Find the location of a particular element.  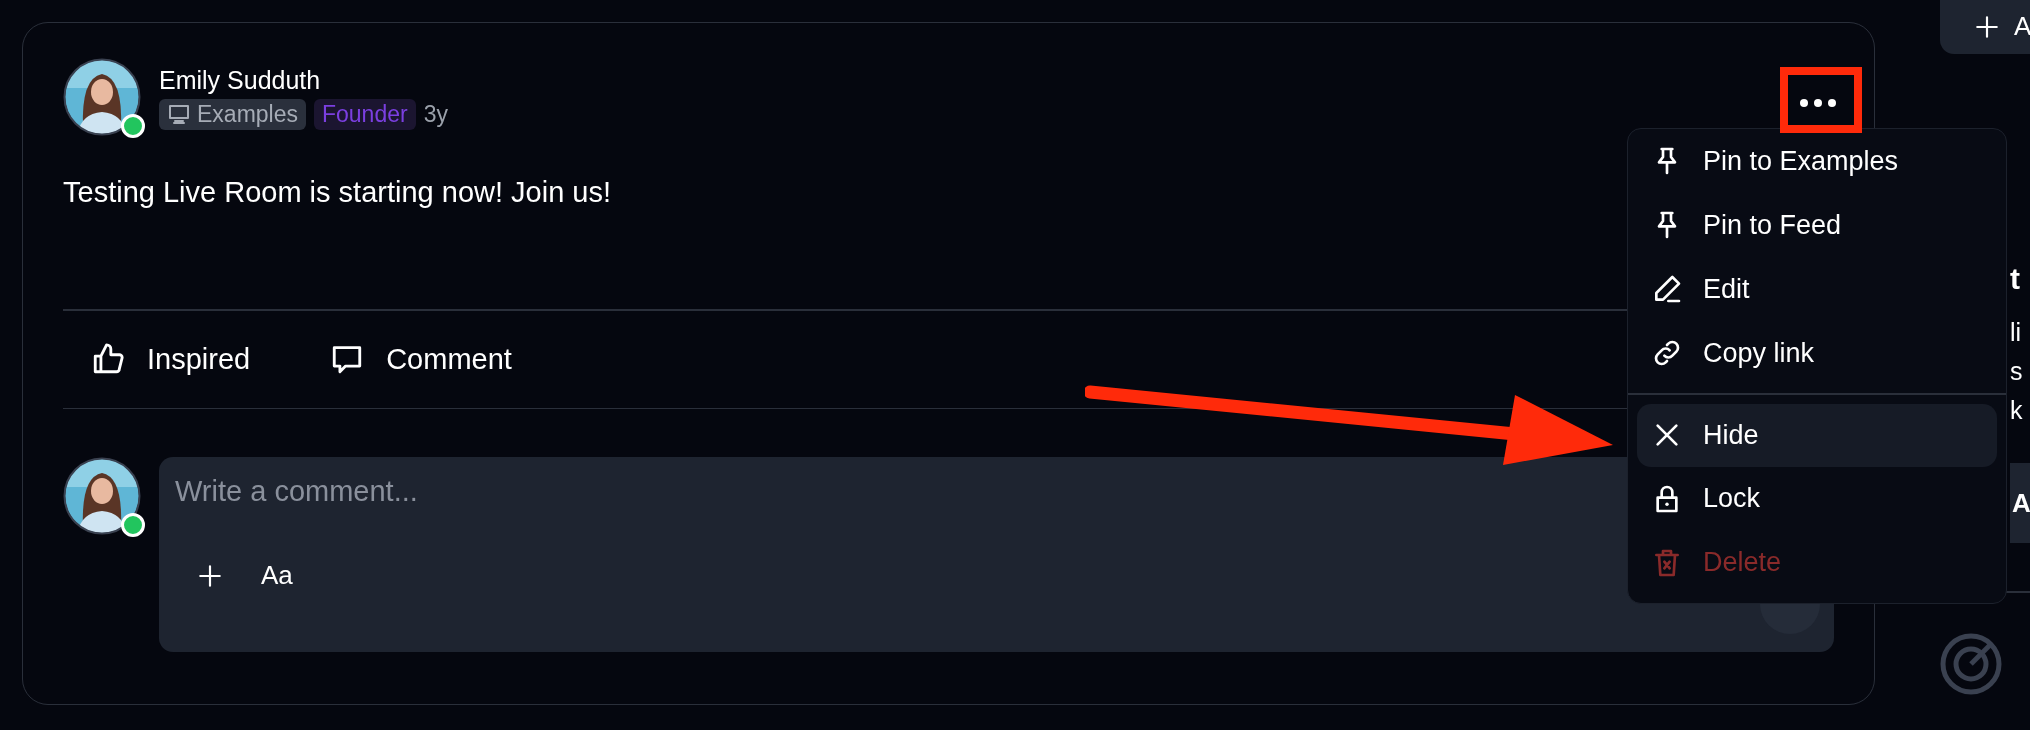

add-button is located at coordinates (210, 575).